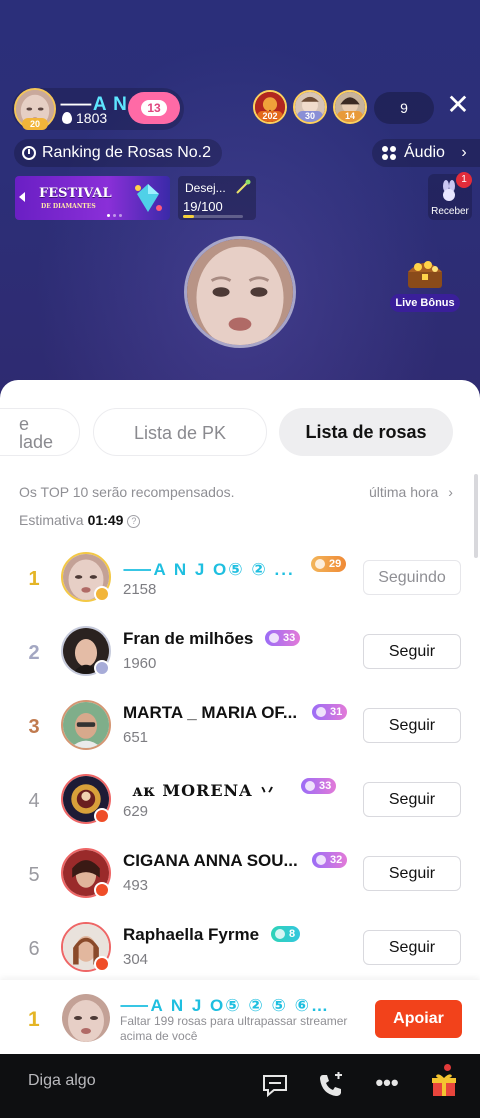 This screenshot has height=1118, width=480. What do you see at coordinates (240, 292) in the screenshot?
I see `streamer-avatar` at bounding box center [240, 292].